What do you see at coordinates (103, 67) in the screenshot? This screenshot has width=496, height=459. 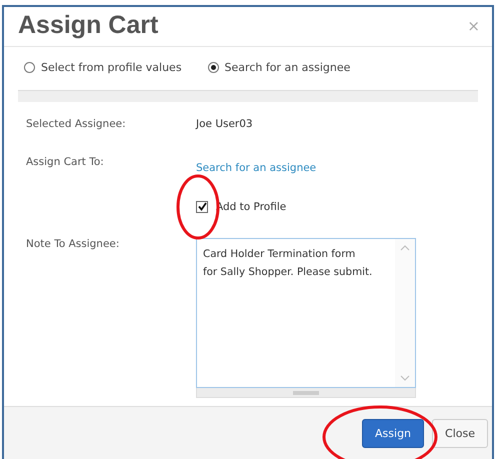 I see `radio-option: Select from profile values` at bounding box center [103, 67].